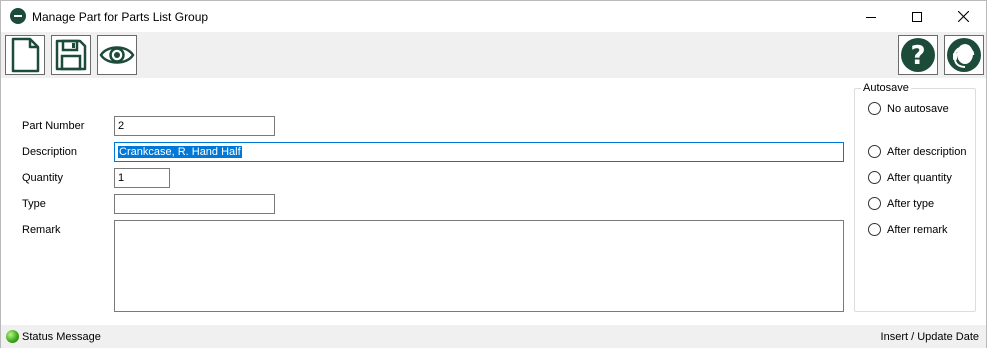 This screenshot has height=348, width=987. What do you see at coordinates (12, 336) in the screenshot?
I see `status-led-icon` at bounding box center [12, 336].